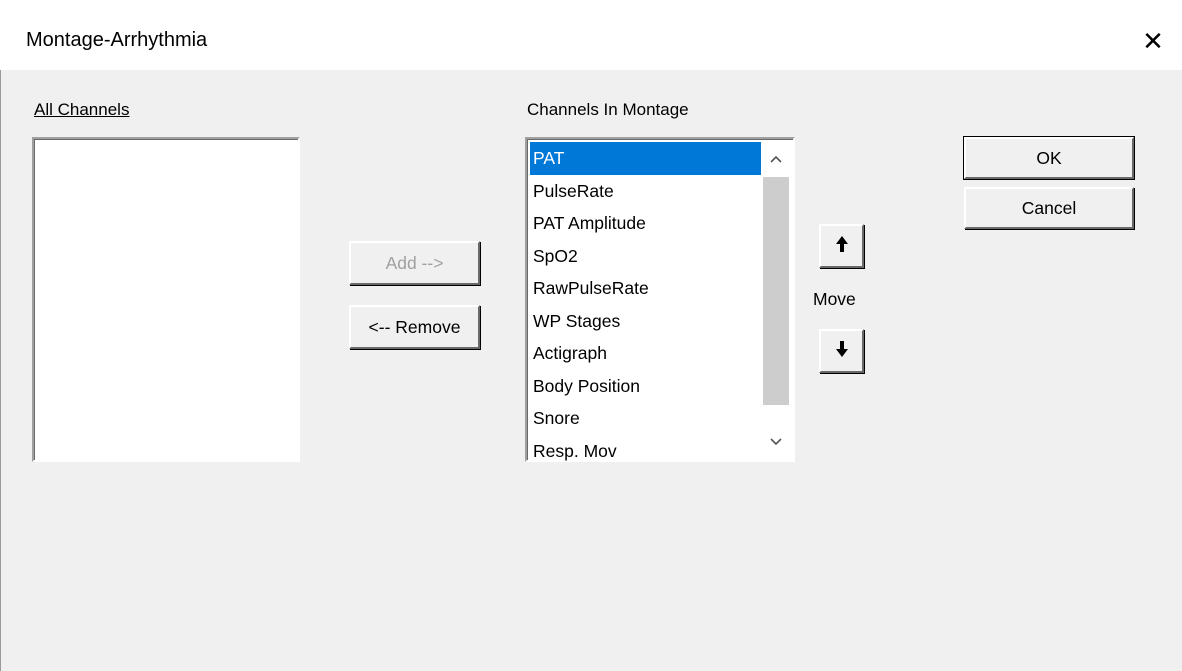 This screenshot has height=671, width=1182. I want to click on scroll-down-button, so click(776, 441).